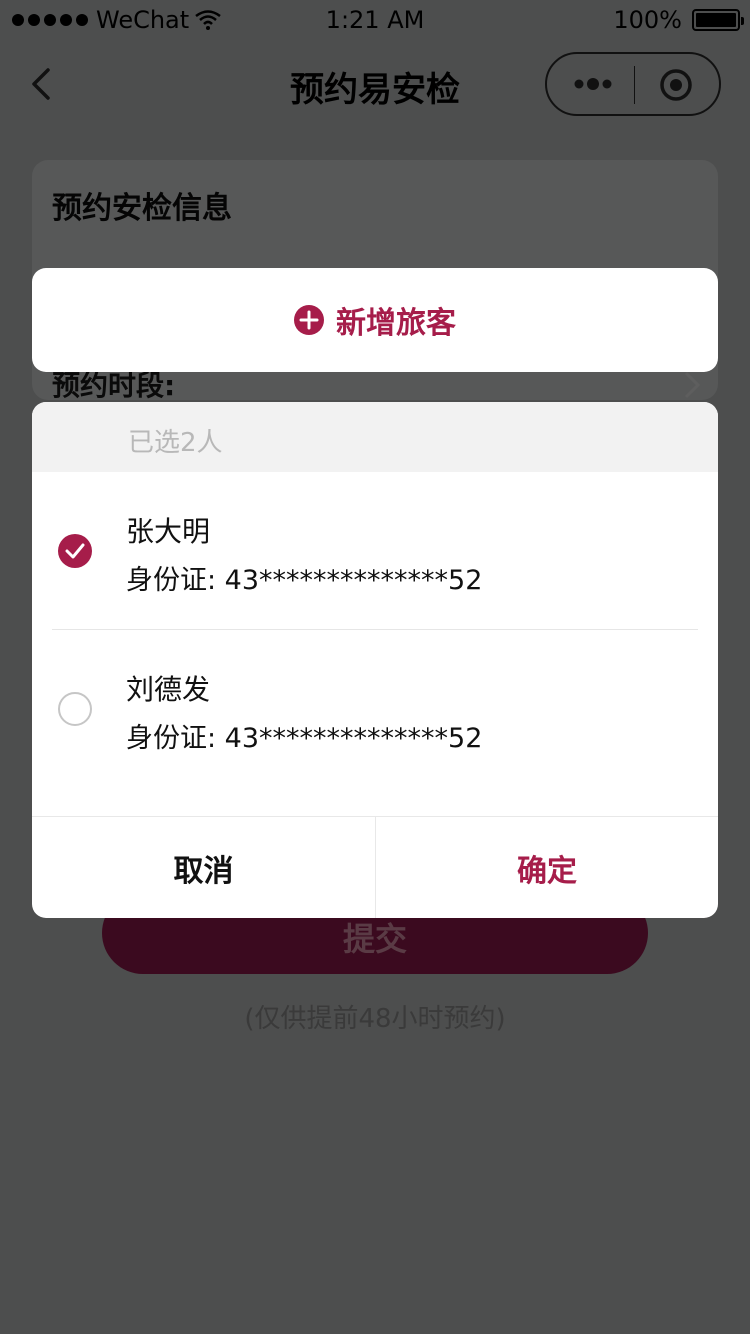 Image resolution: width=750 pixels, height=1334 pixels. What do you see at coordinates (647, 20) in the screenshot?
I see `battery-percent: 100%` at bounding box center [647, 20].